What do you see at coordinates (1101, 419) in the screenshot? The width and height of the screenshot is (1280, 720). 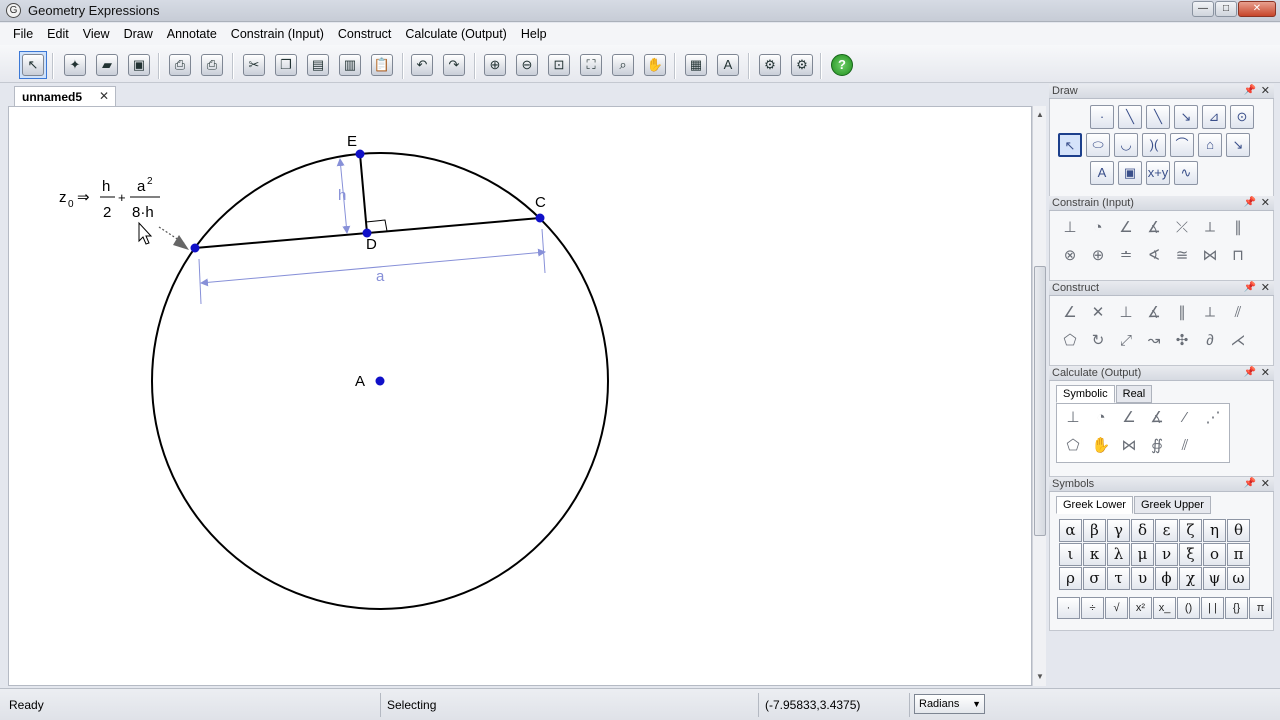 I see `calc-radius-icon: ◔` at bounding box center [1101, 419].